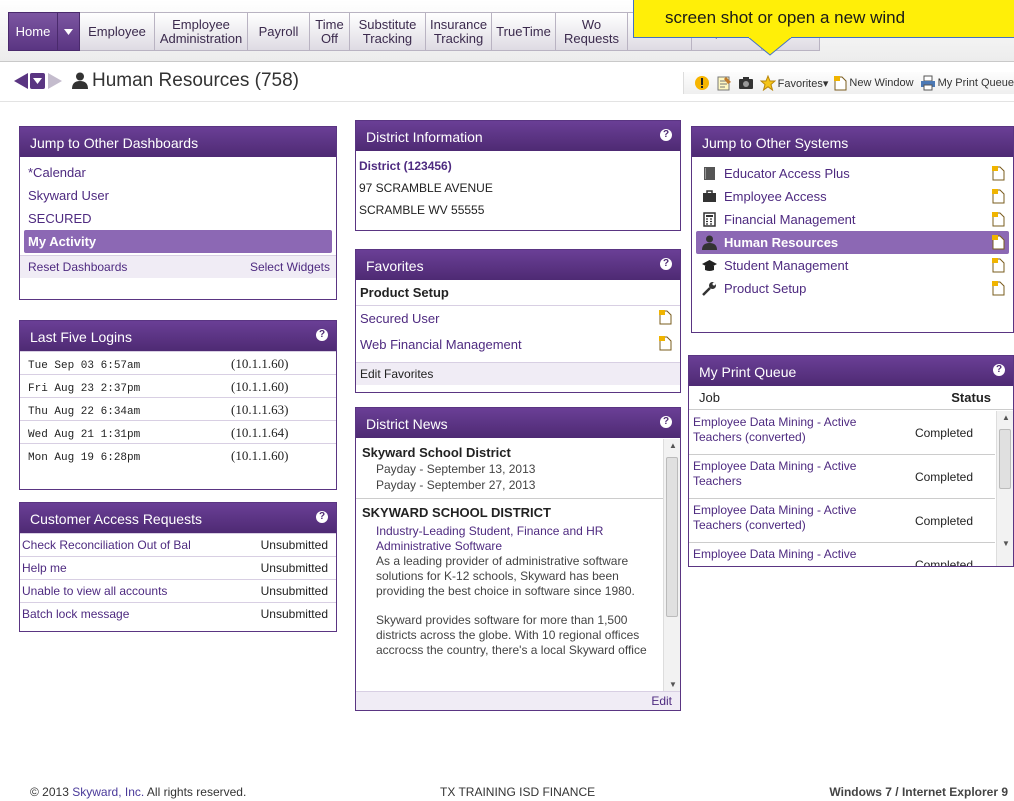 Image resolution: width=1014 pixels, height=801 pixels. Describe the element at coordinates (441, 344) in the screenshot. I see `favorite-link: Web Financial Management` at that location.